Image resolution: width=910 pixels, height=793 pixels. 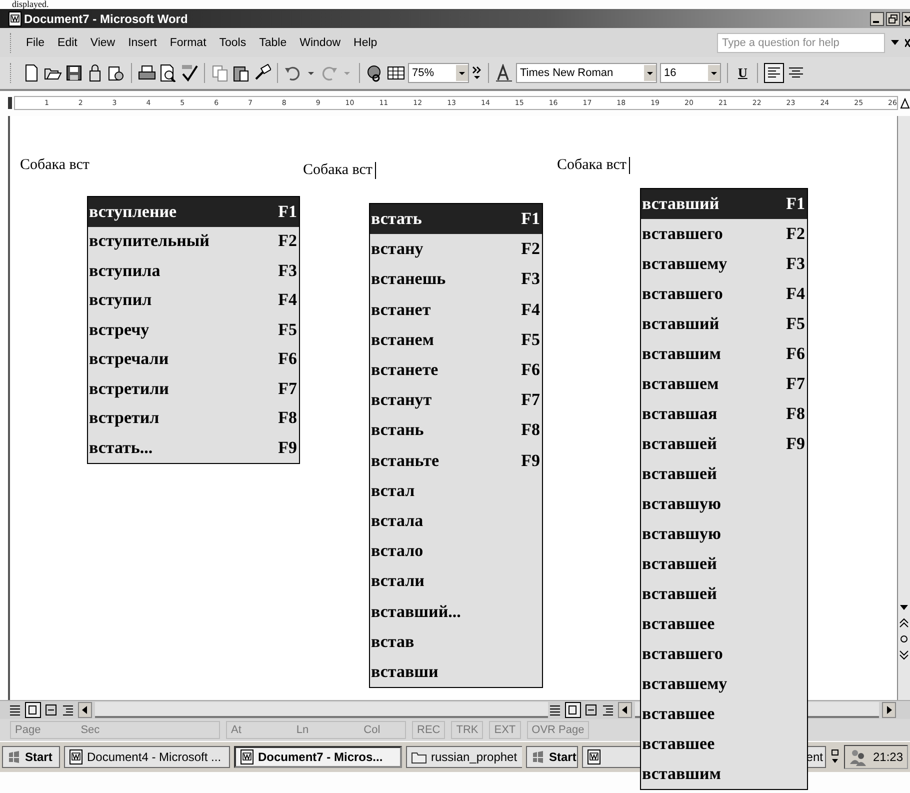 I want to click on menu-item: Format, so click(x=189, y=42).